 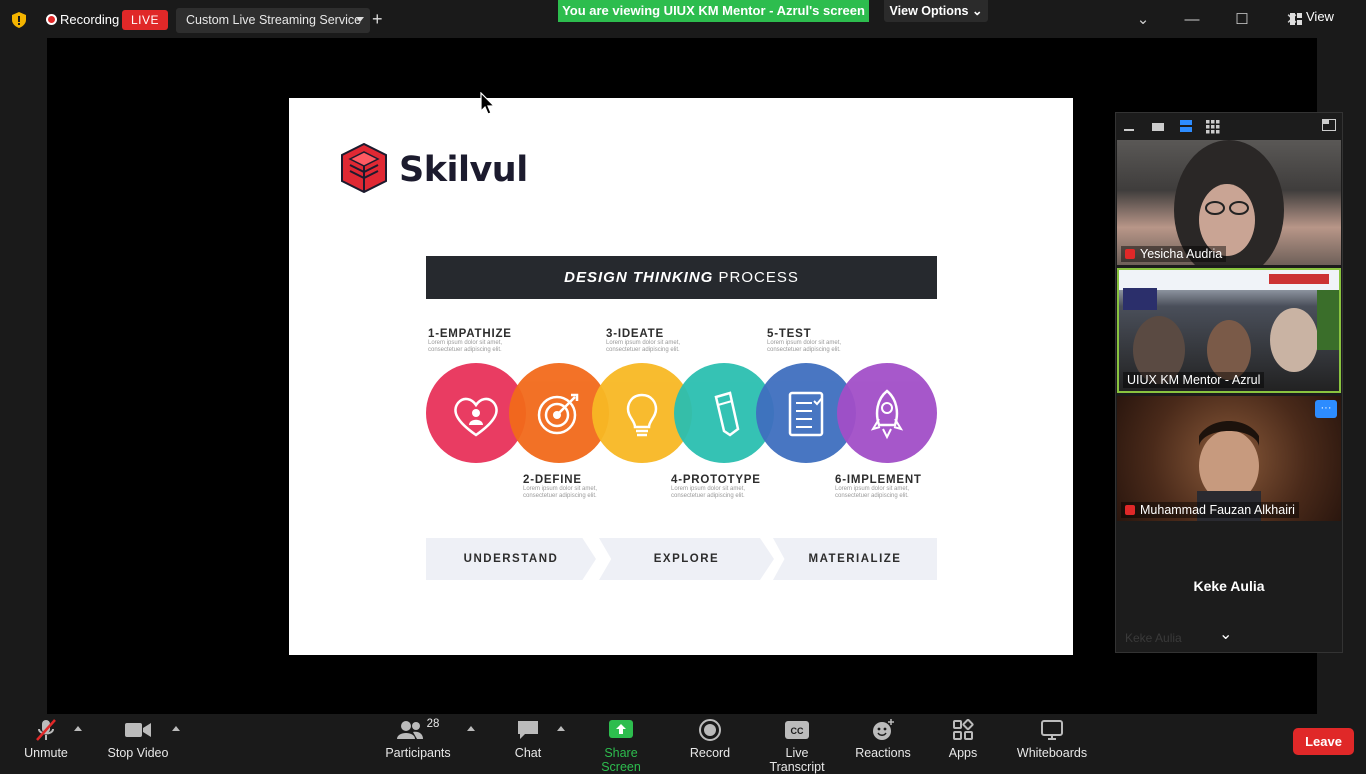 I want to click on header-bold: DESIGN THINKING, so click(x=639, y=277).